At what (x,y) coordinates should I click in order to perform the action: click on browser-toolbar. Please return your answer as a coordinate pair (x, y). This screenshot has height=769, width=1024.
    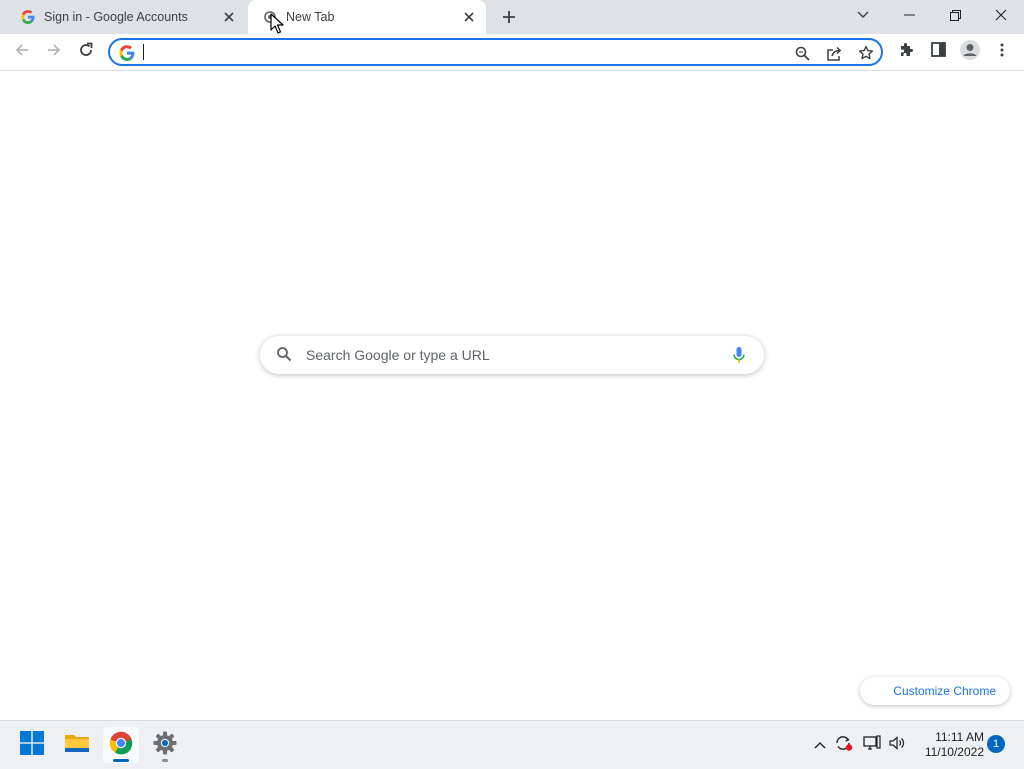
    Looking at the image, I should click on (512, 52).